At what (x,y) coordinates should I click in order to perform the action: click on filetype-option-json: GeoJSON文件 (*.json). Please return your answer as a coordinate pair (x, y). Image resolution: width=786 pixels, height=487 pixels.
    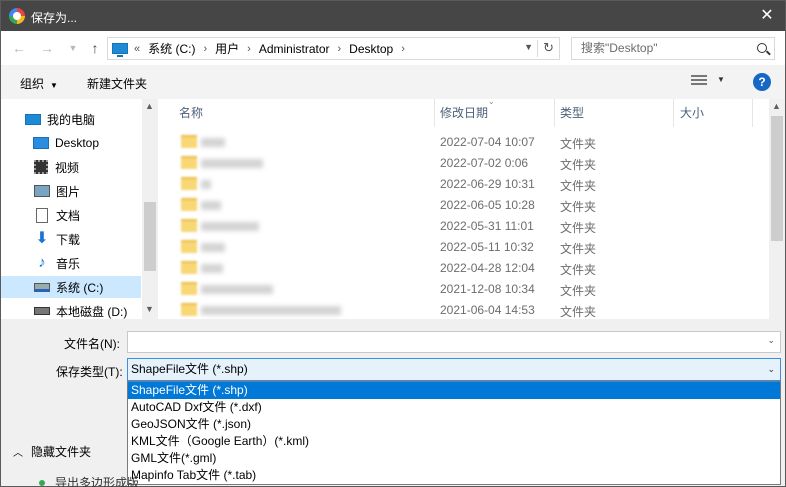
    Looking at the image, I should click on (454, 424).